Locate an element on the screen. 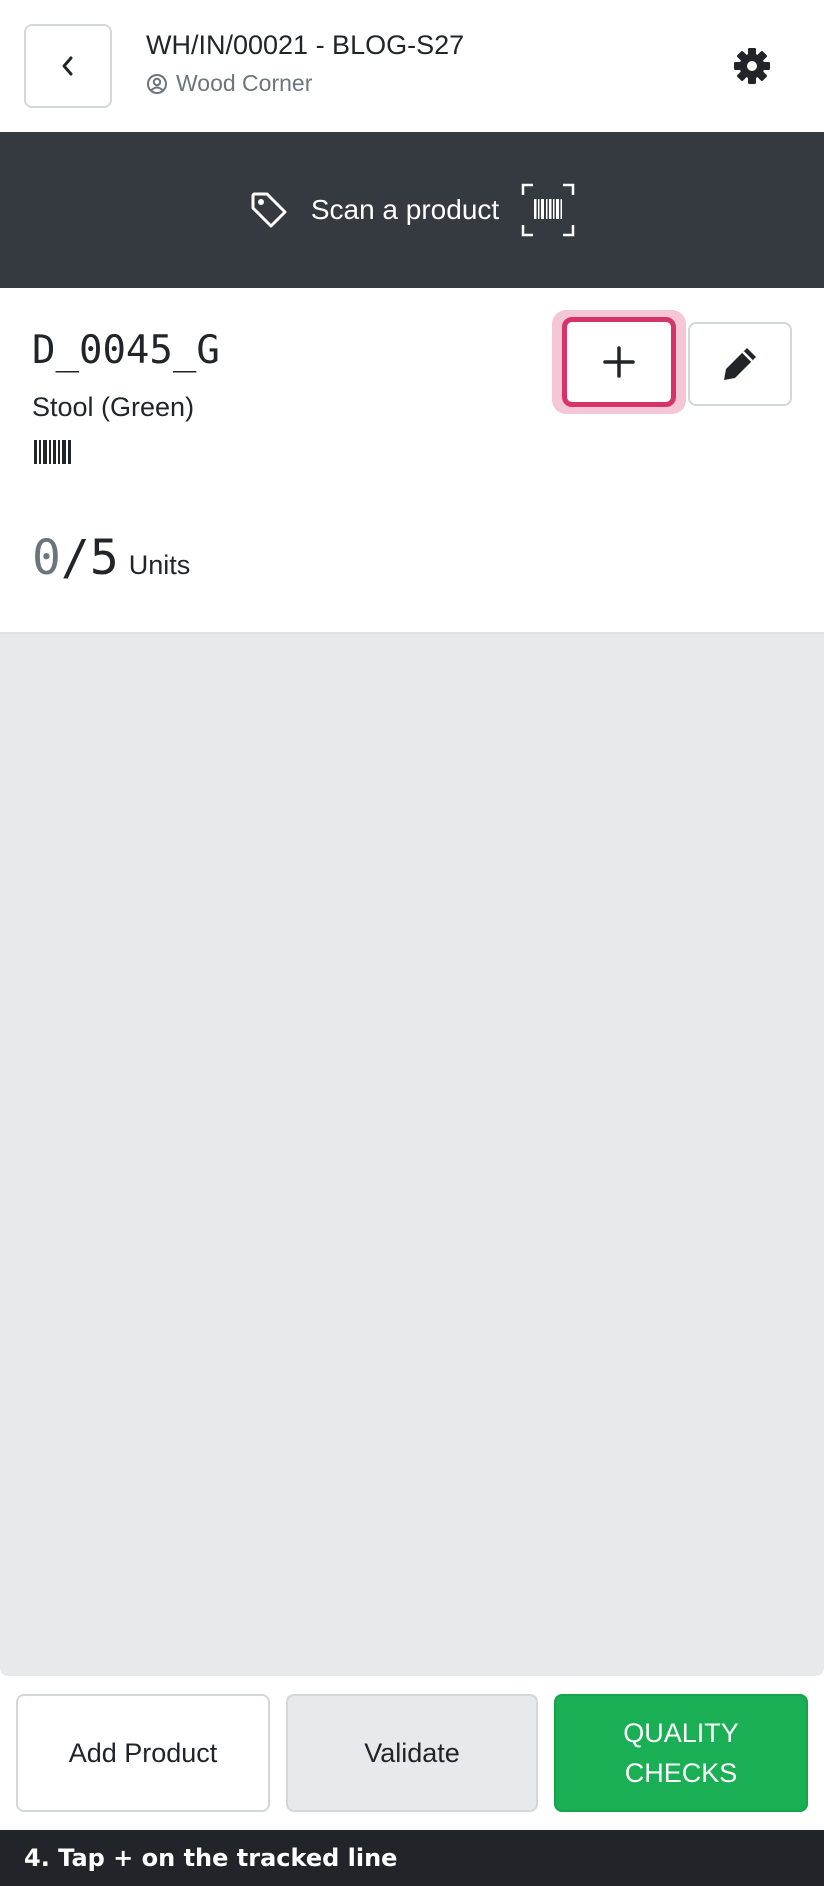 The height and width of the screenshot is (1886, 824). settings-button is located at coordinates (752, 66).